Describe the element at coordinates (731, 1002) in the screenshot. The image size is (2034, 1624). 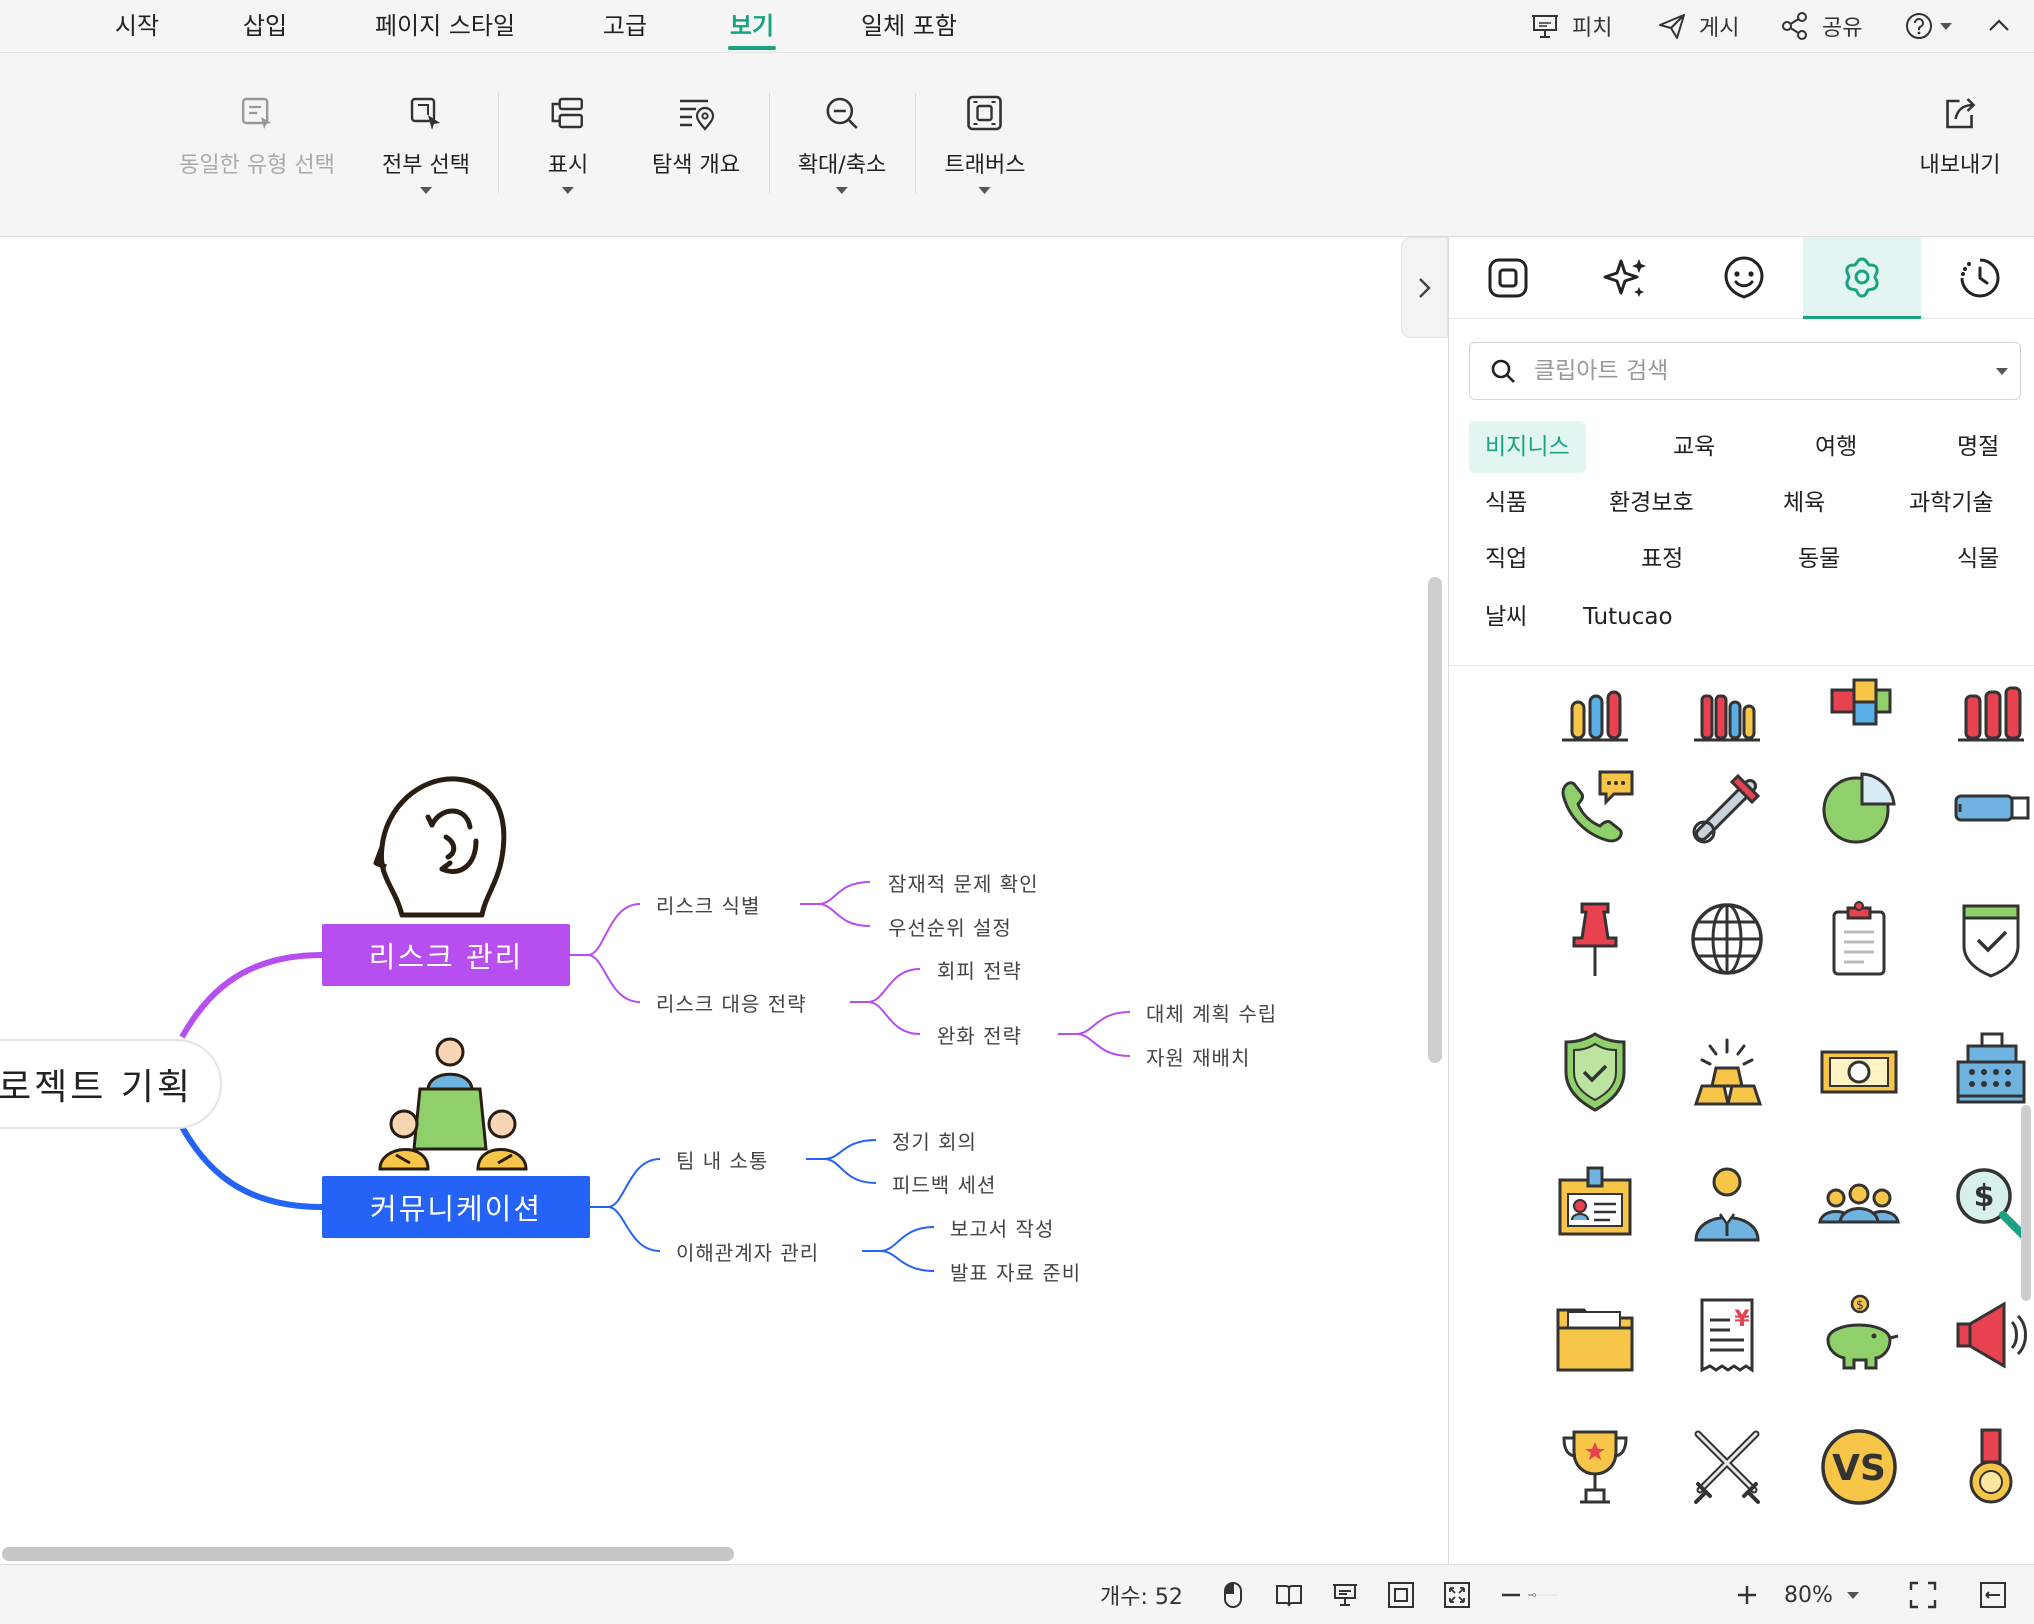
I see `subtopic: 리스크 대응 전략` at that location.